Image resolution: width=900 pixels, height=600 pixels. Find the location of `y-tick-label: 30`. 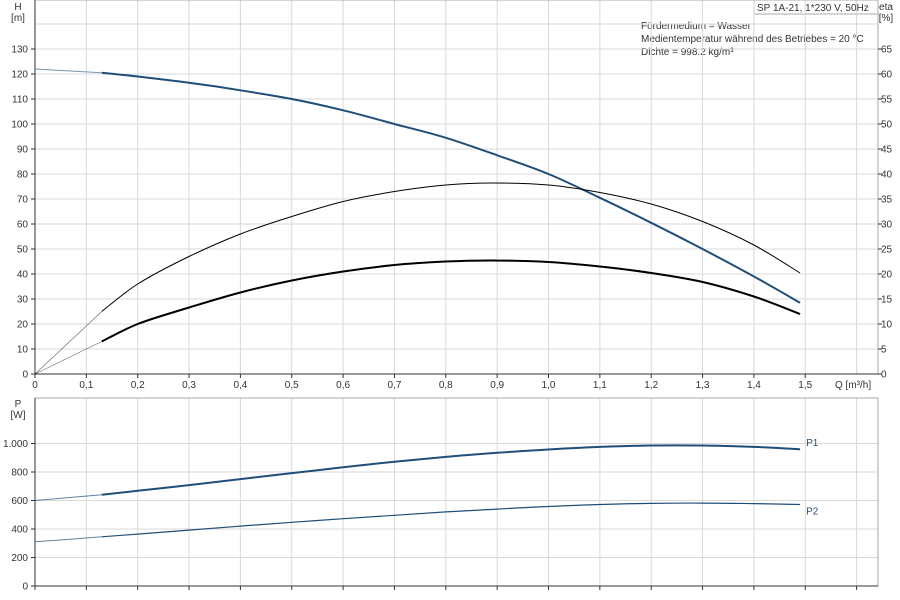

y-tick-label: 30 is located at coordinates (23, 300).